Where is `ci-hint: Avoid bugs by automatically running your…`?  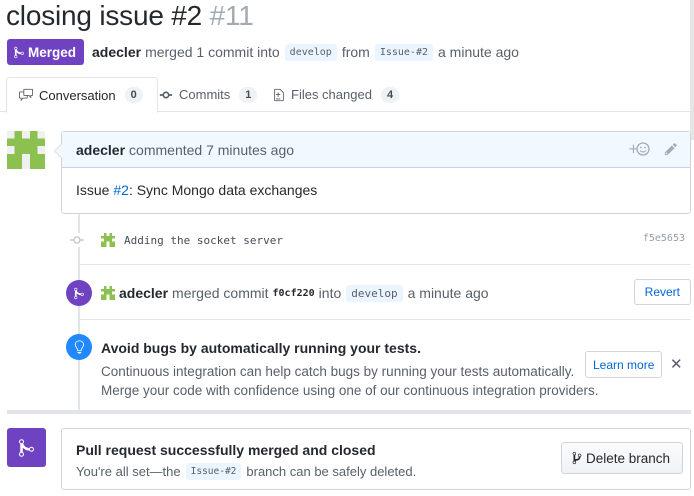
ci-hint: Avoid bugs by automatically running your… is located at coordinates (378, 367).